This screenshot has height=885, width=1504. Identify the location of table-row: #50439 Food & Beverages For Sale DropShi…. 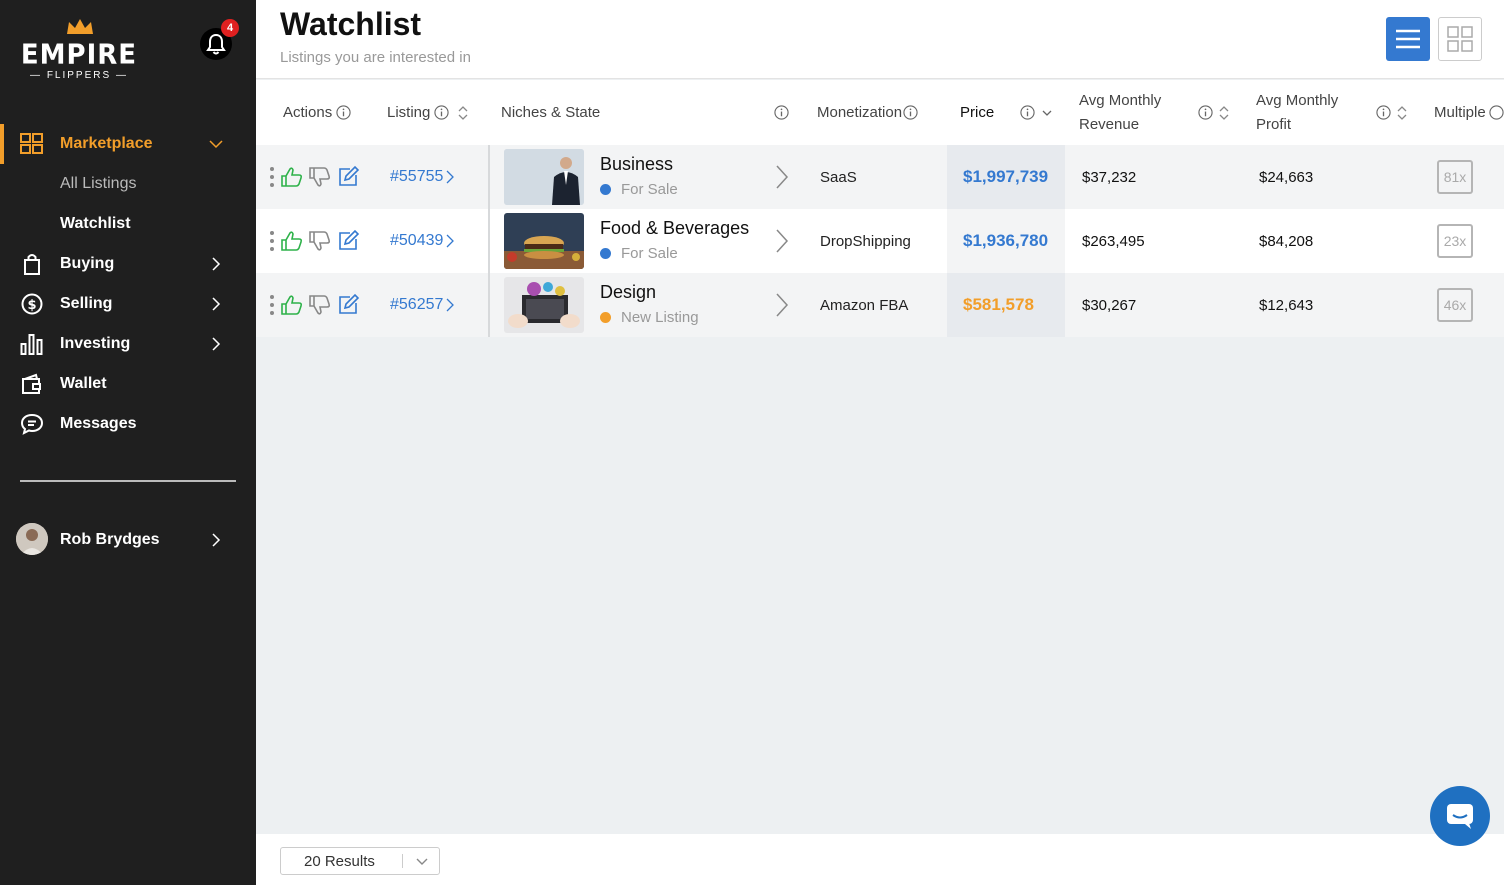
(880, 241).